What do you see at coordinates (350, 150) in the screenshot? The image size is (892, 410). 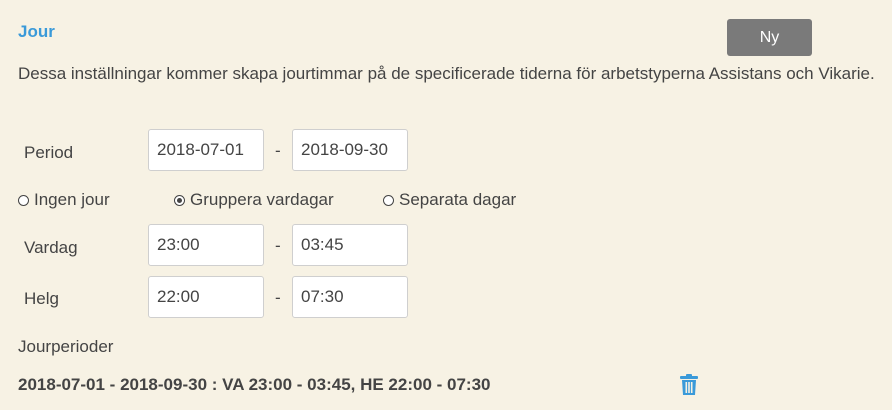 I see `period-to-input` at bounding box center [350, 150].